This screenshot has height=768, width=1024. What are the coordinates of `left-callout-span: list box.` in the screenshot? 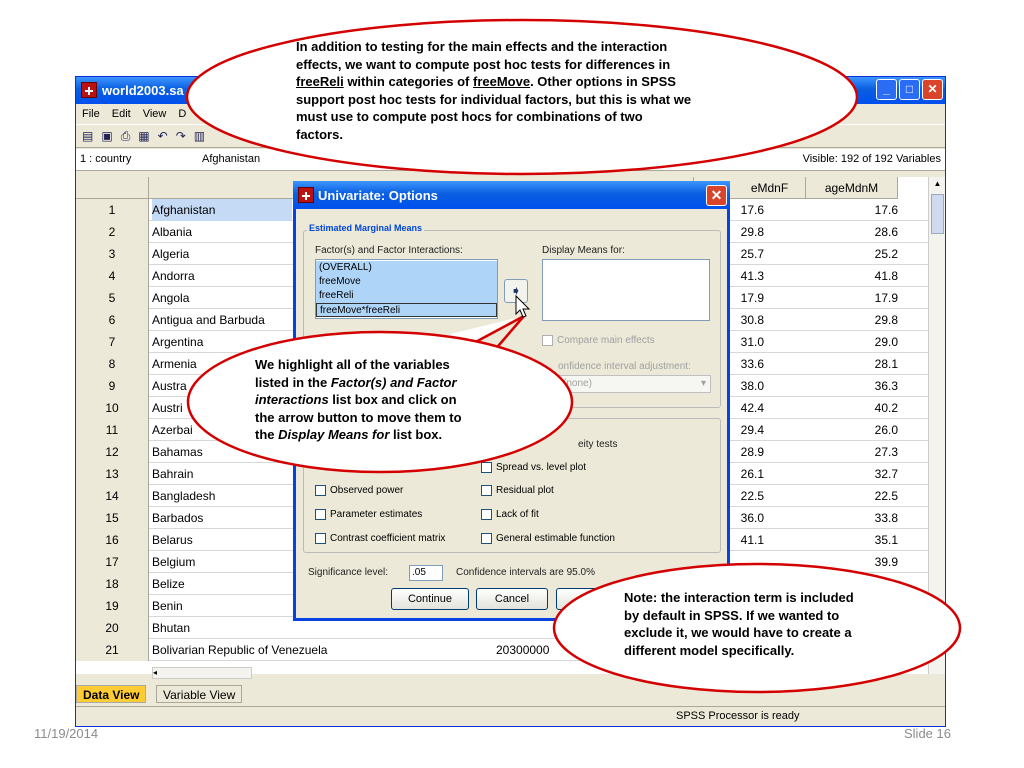 It's located at (416, 434).